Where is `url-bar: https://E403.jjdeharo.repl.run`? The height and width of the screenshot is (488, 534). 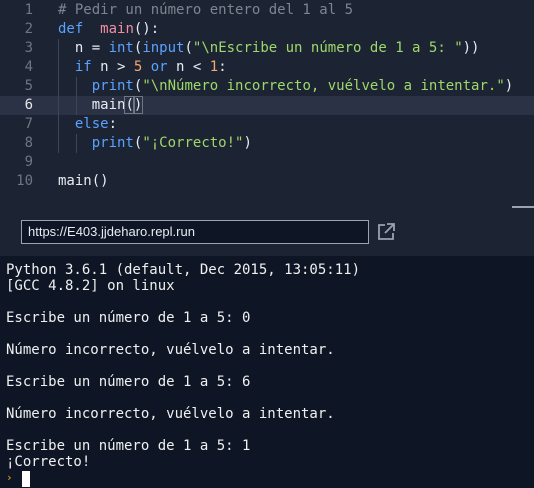 url-bar: https://E403.jjdeharo.repl.run is located at coordinates (267, 236).